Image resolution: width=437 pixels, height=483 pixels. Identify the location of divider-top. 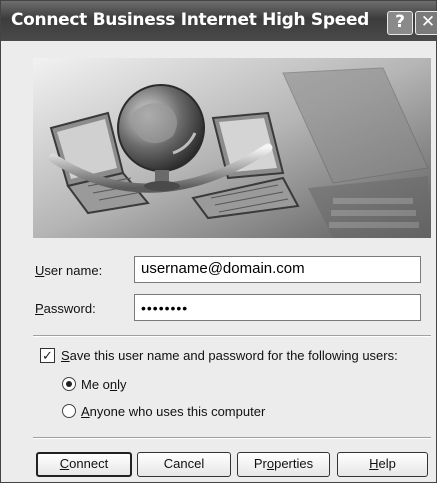
(232, 336).